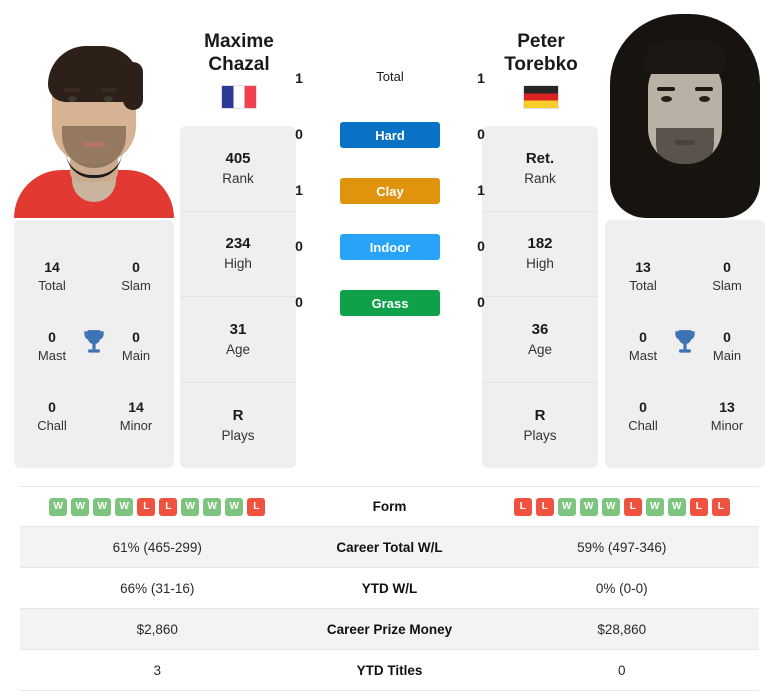  I want to click on stat-rank-left: 405 Rank, so click(238, 169).